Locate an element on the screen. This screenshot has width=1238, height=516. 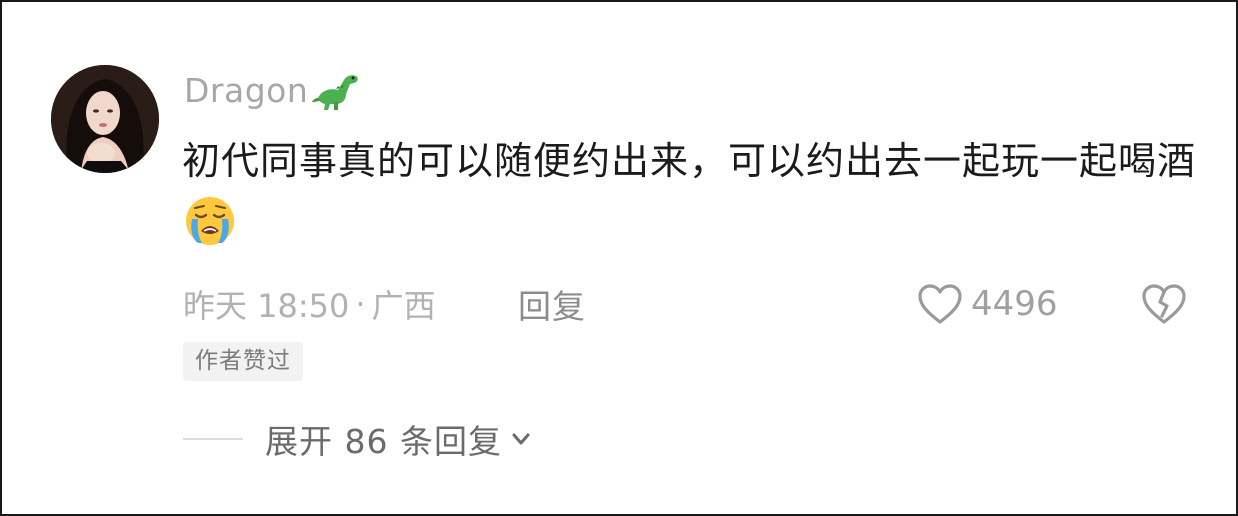
expand-replies-button: 展开 86 条回复 is located at coordinates (357, 439).